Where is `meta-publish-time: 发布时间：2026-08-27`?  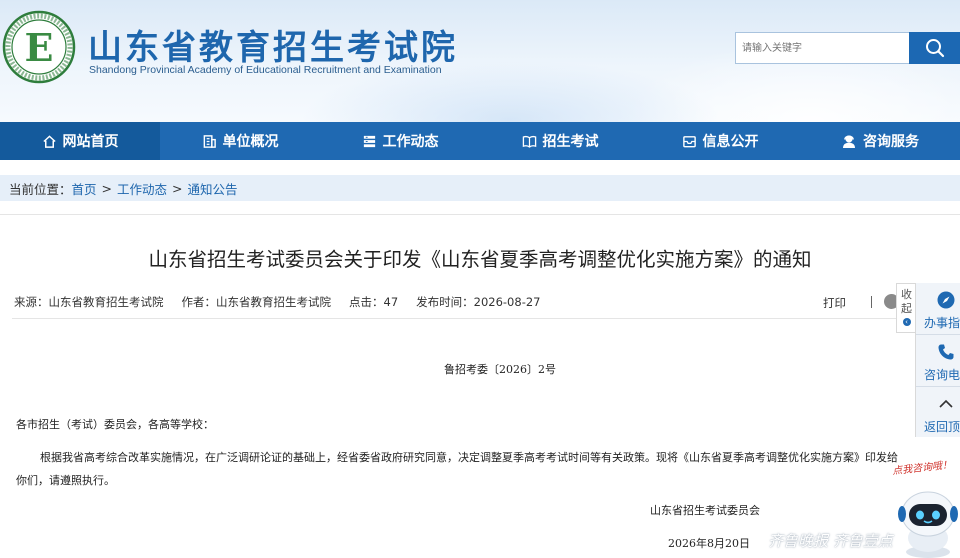 meta-publish-time: 发布时间：2026-08-27 is located at coordinates (478, 302).